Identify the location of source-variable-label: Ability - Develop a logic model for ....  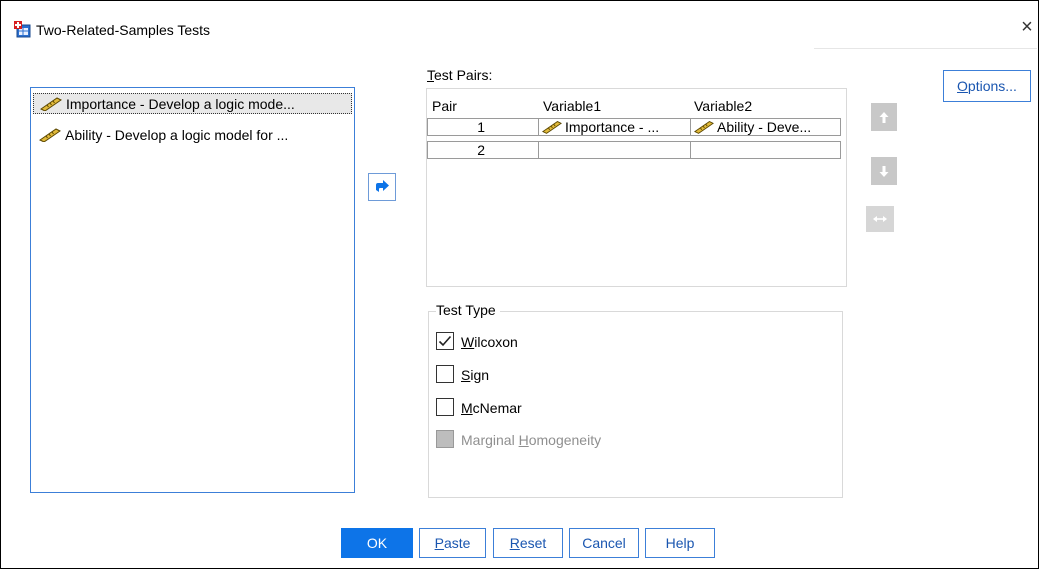
(177, 135).